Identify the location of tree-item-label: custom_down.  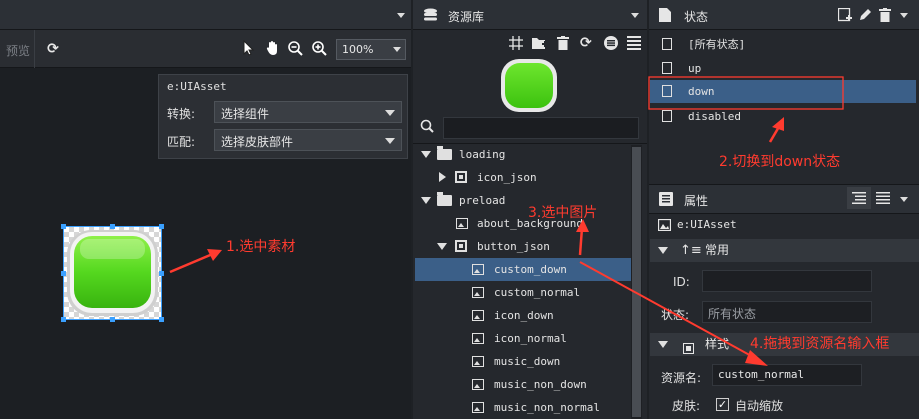
(530, 269).